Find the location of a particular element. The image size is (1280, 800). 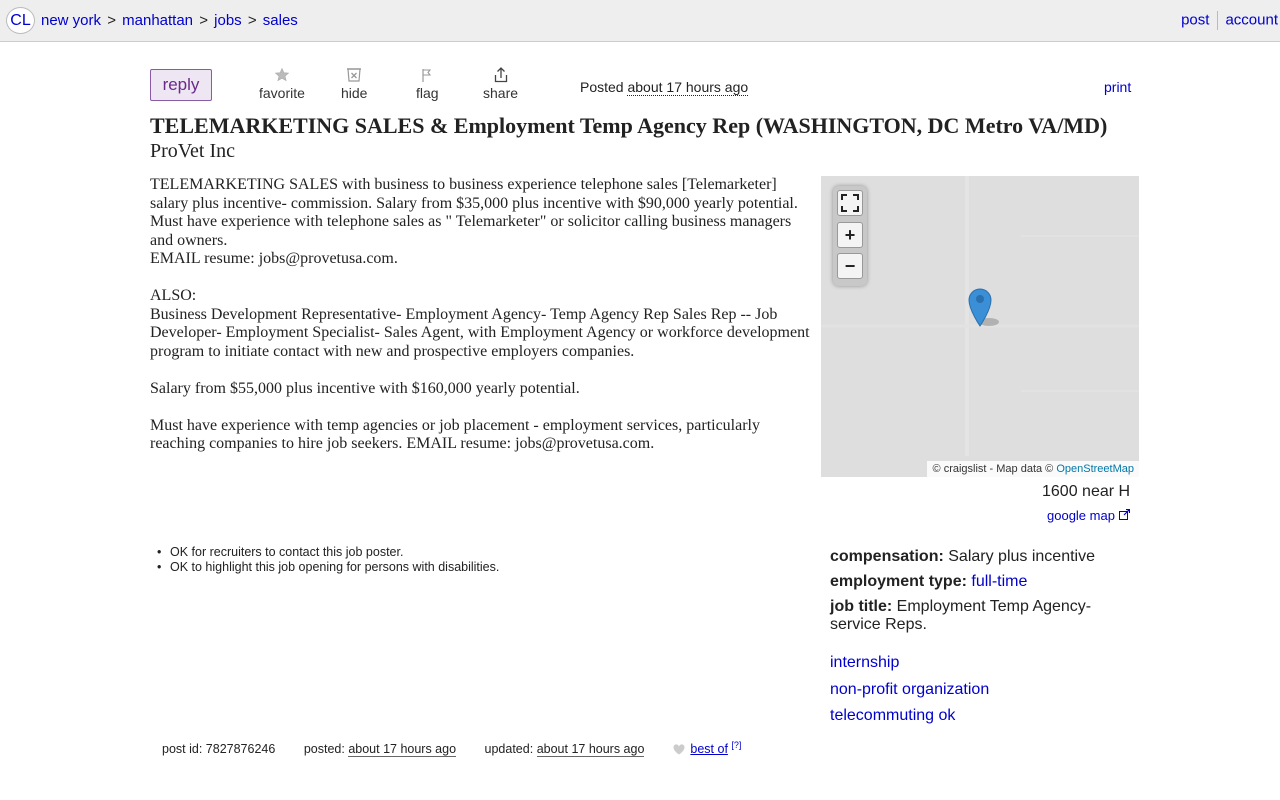

map-attribution: © craigslist - Map data © OpenStreetMap is located at coordinates (1032, 469).